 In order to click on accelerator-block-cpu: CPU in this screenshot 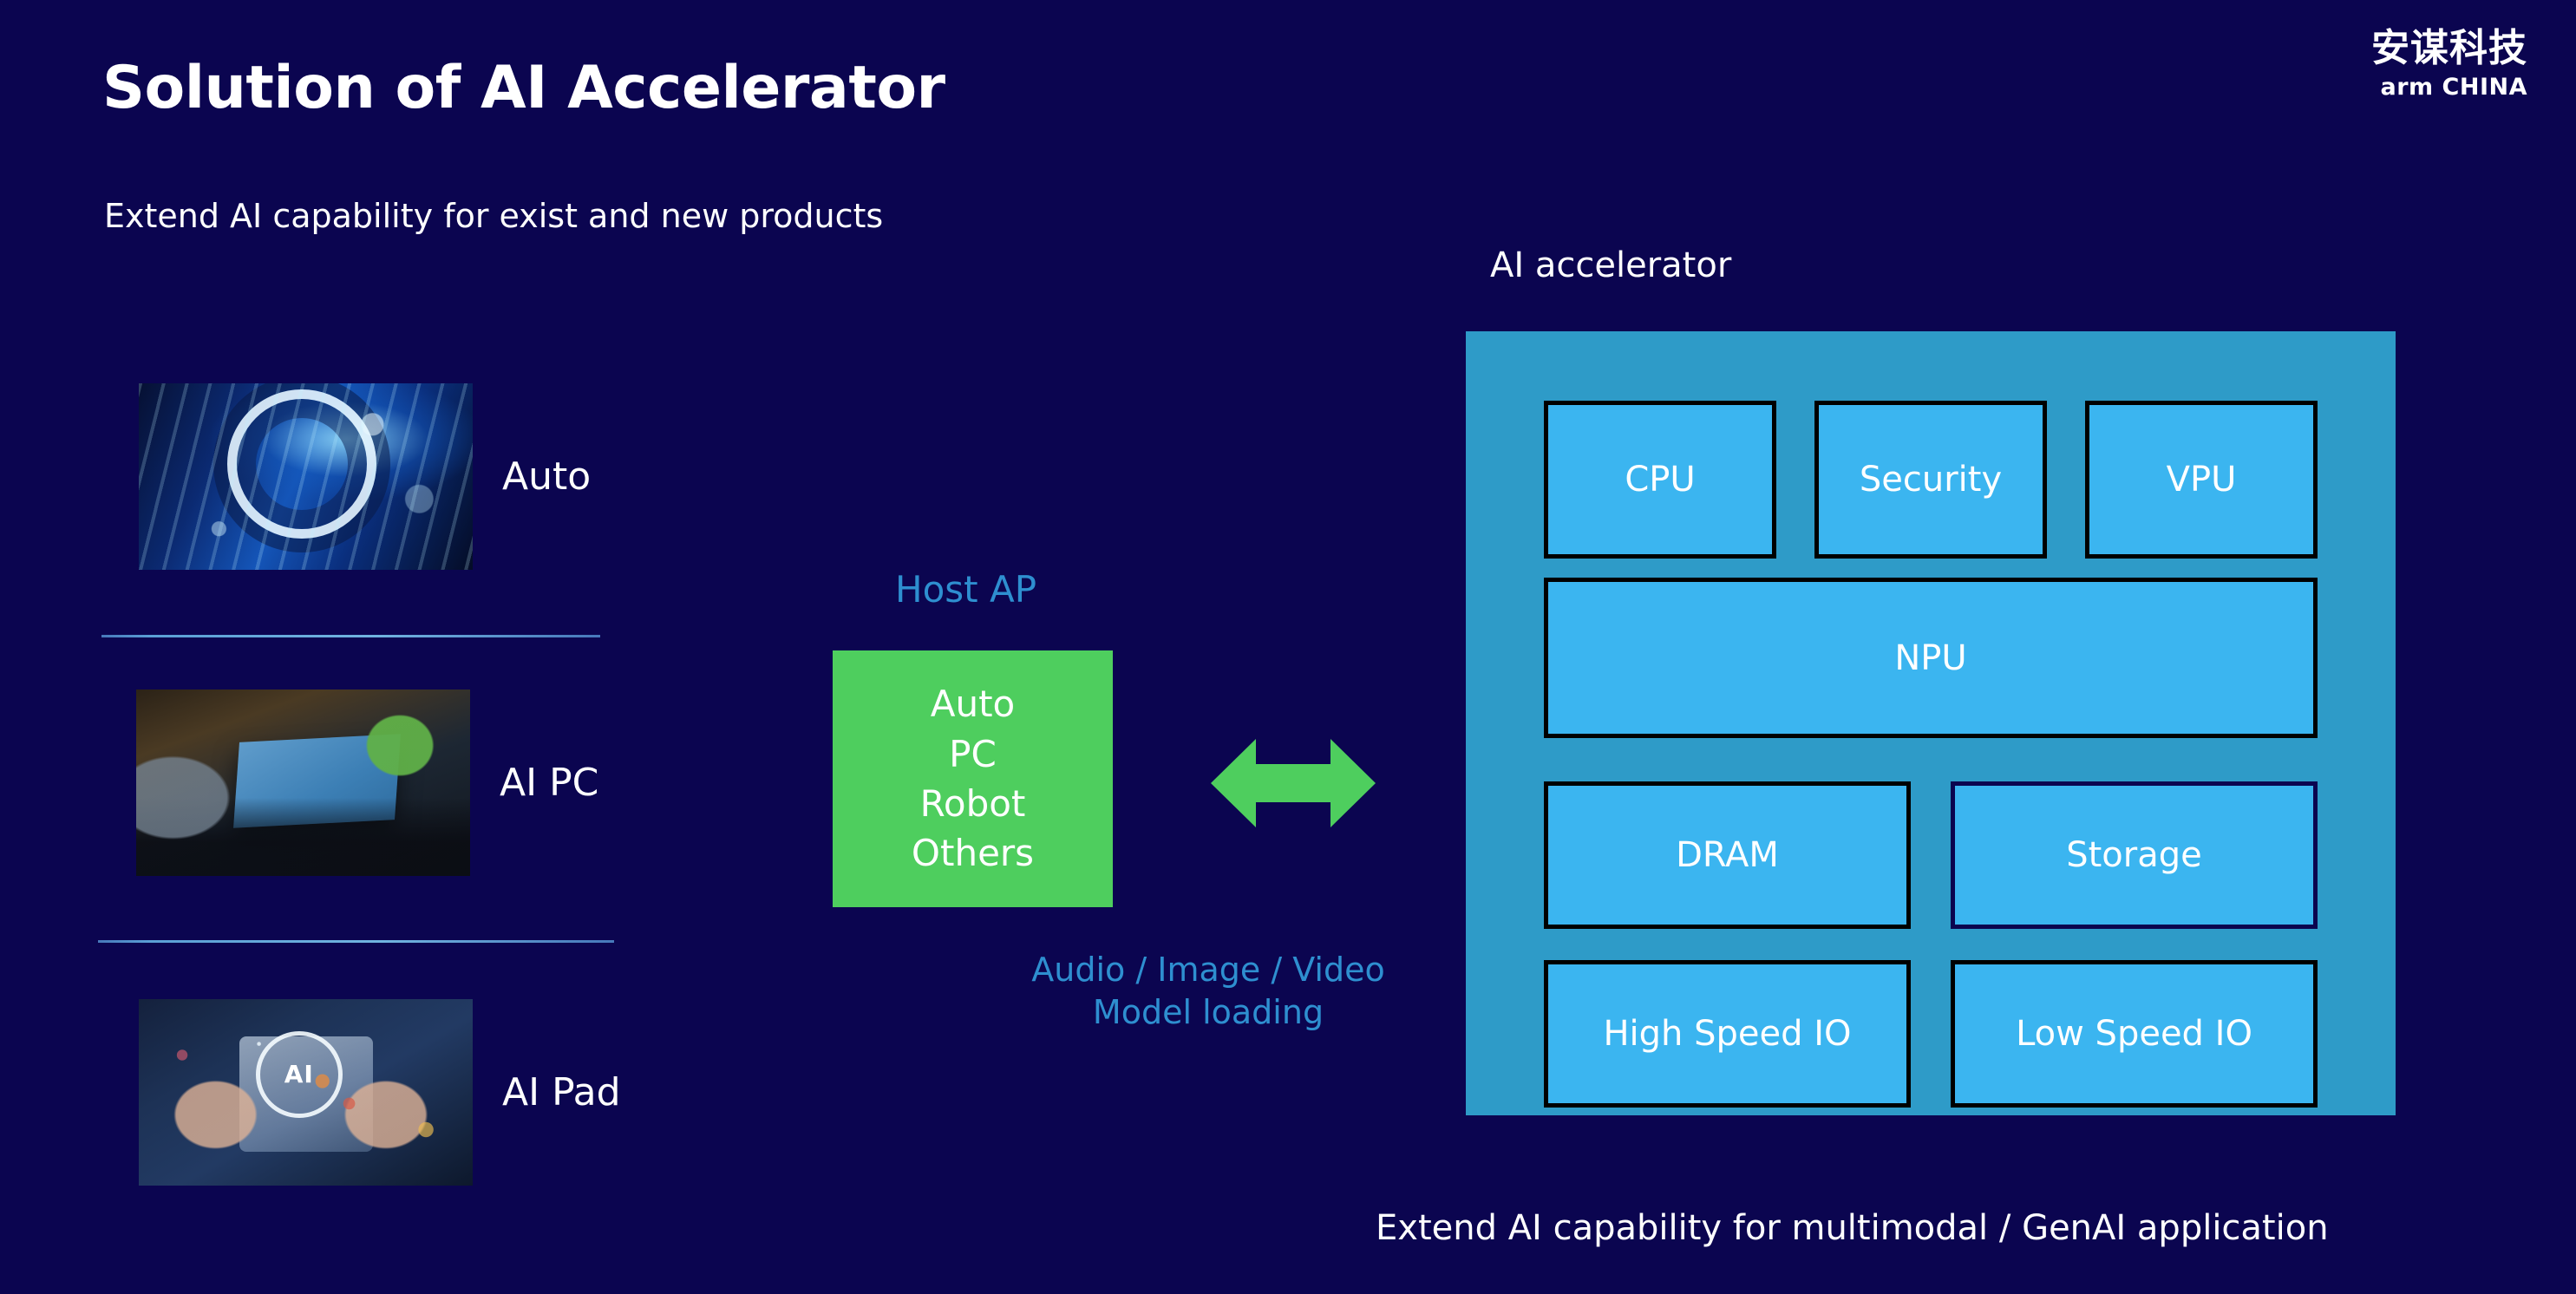, I will do `click(1660, 480)`.